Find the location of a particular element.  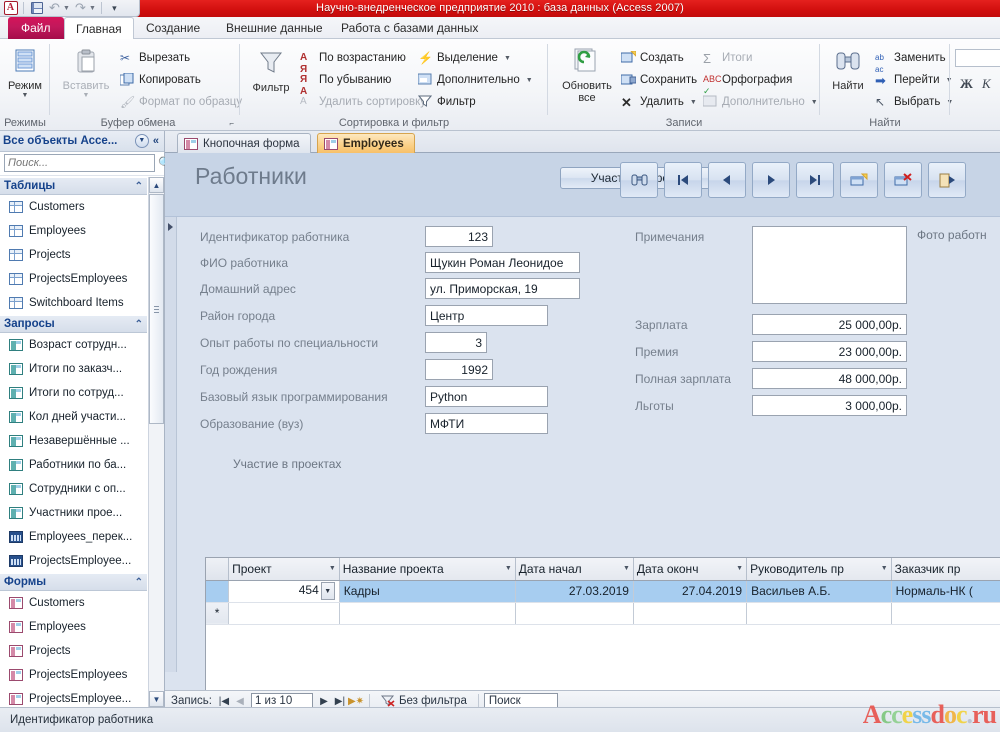

cell-start-date is located at coordinates (574, 613).